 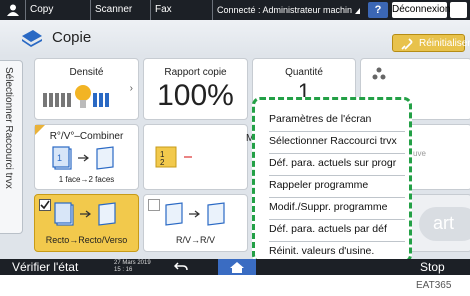 I want to click on menu-item-edit-program: Modif./Suppr. programme, so click(x=337, y=208).